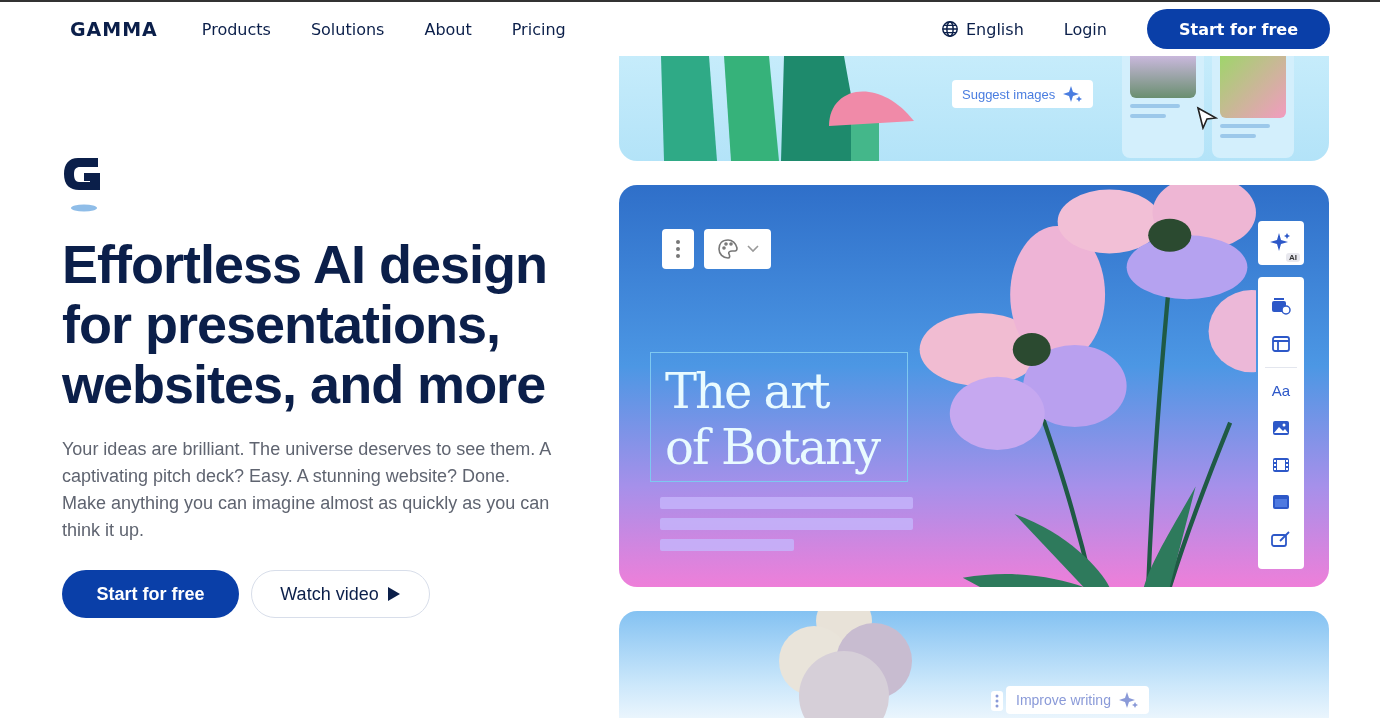 This screenshot has height=718, width=1380. What do you see at coordinates (773, 447) in the screenshot?
I see `slide-title: of Botany` at bounding box center [773, 447].